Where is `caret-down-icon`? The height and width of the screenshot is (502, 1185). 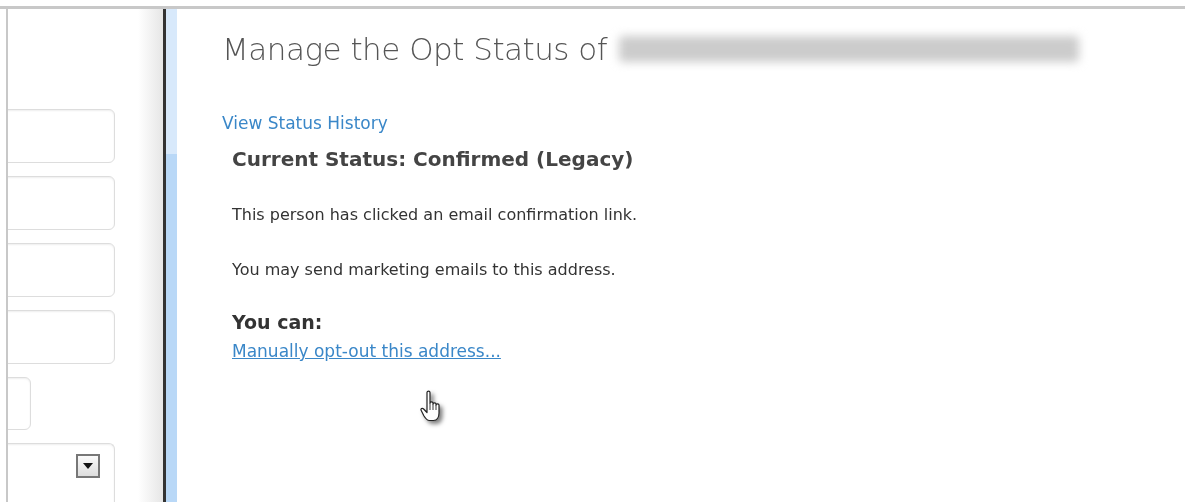 caret-down-icon is located at coordinates (88, 466).